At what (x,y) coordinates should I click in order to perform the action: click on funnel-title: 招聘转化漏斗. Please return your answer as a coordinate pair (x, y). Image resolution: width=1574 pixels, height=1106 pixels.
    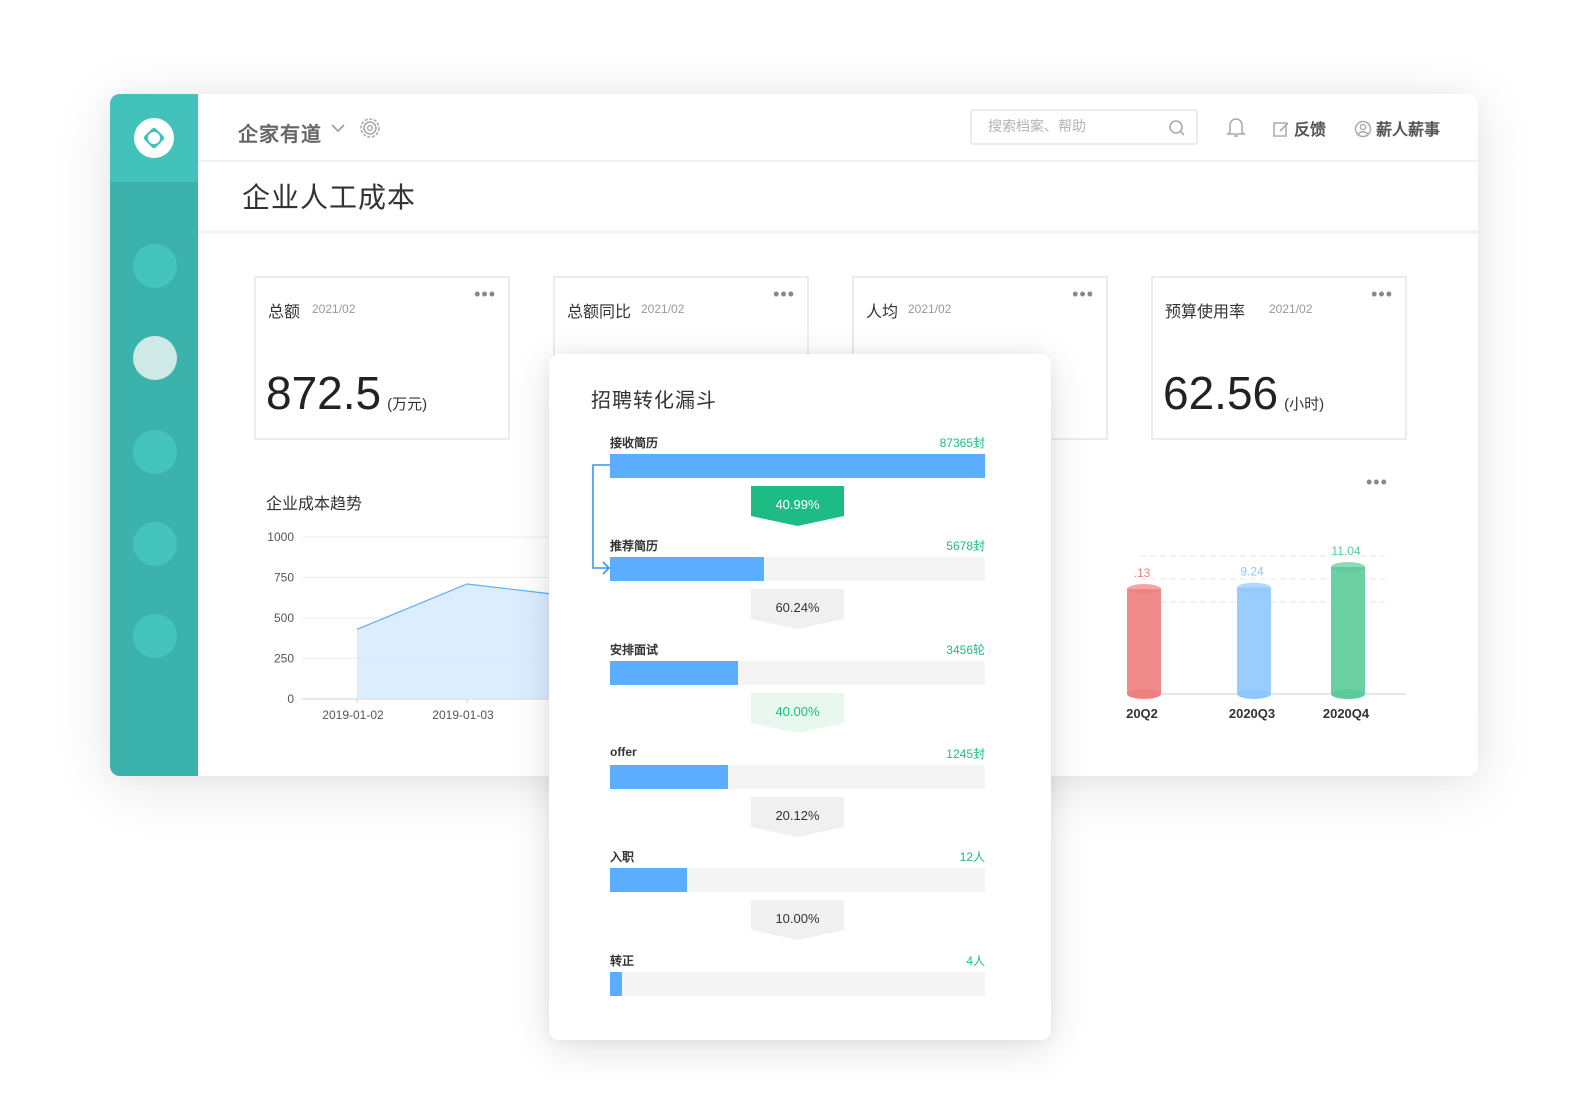
    Looking at the image, I should click on (654, 401).